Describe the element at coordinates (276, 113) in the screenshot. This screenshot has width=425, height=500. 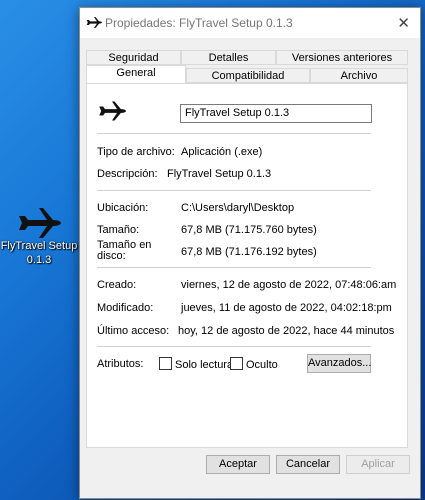
I see `file-name-field: FlyTravel Setup 0.1.3` at that location.